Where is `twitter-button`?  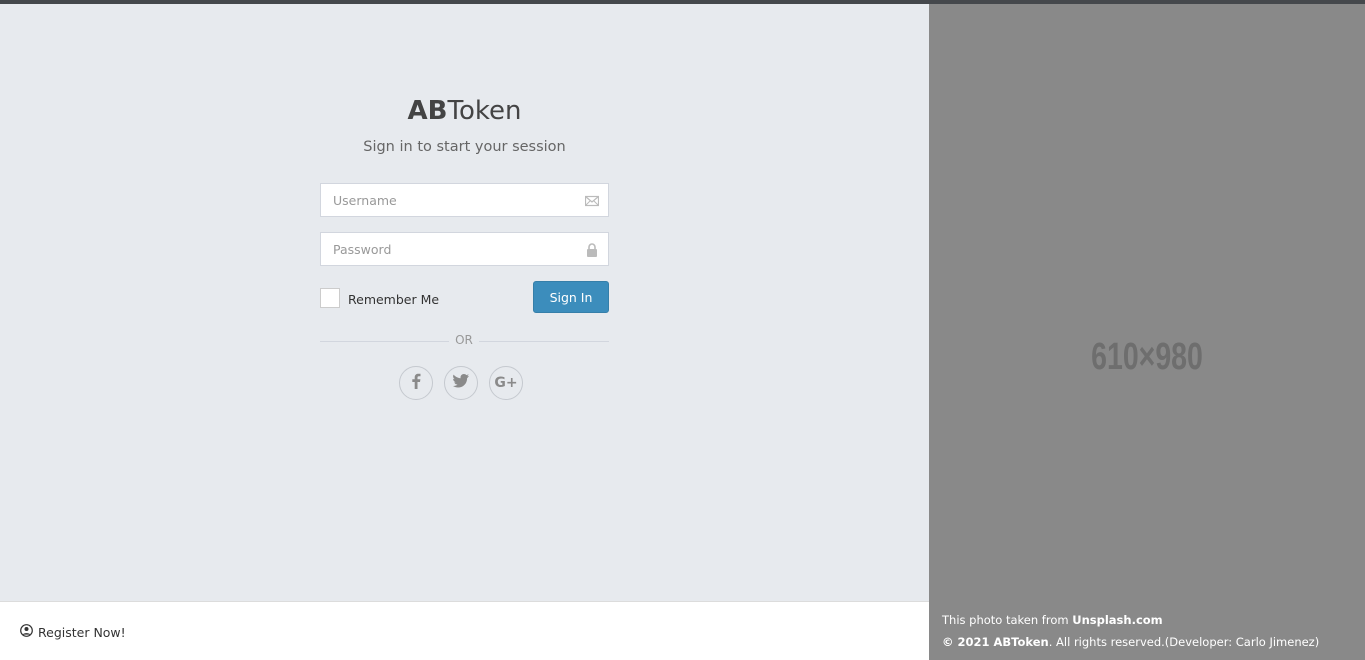
twitter-button is located at coordinates (461, 383).